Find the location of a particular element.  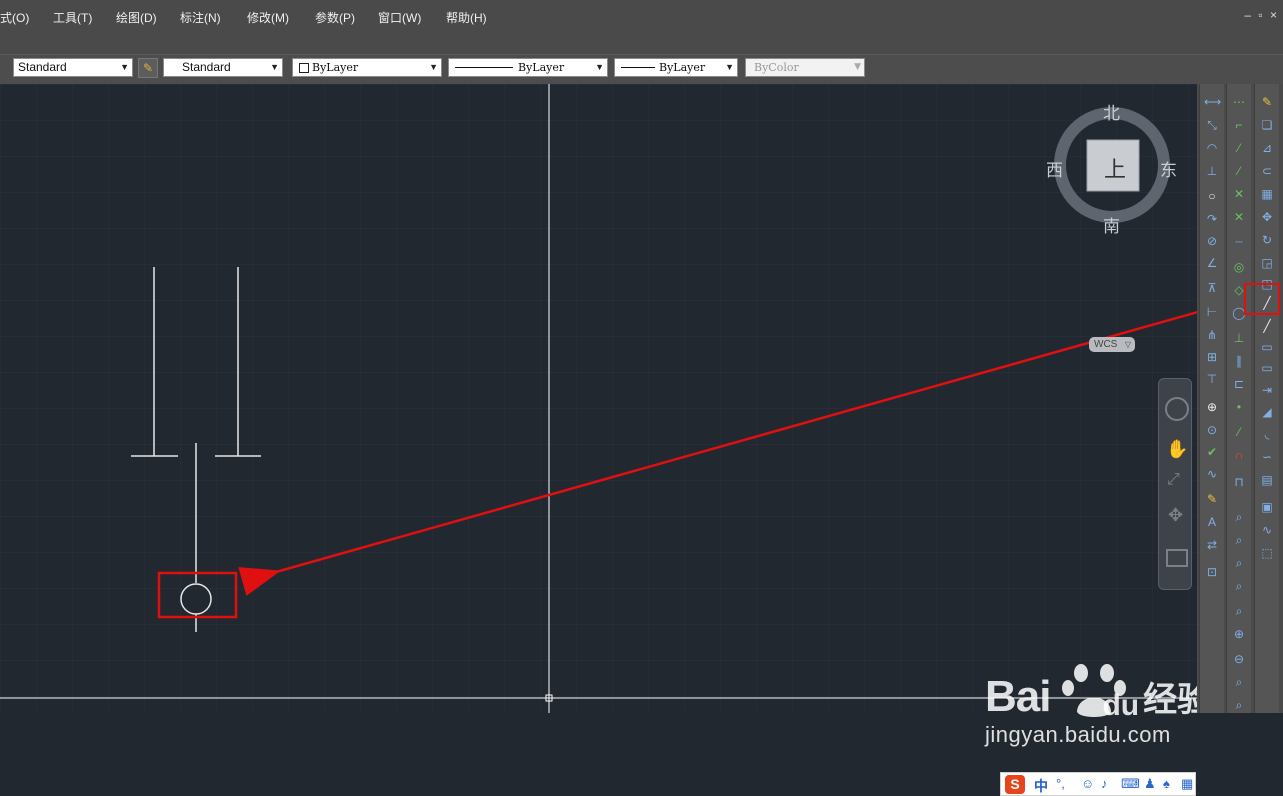

viewcube-south: 南 is located at coordinates (1111, 224).